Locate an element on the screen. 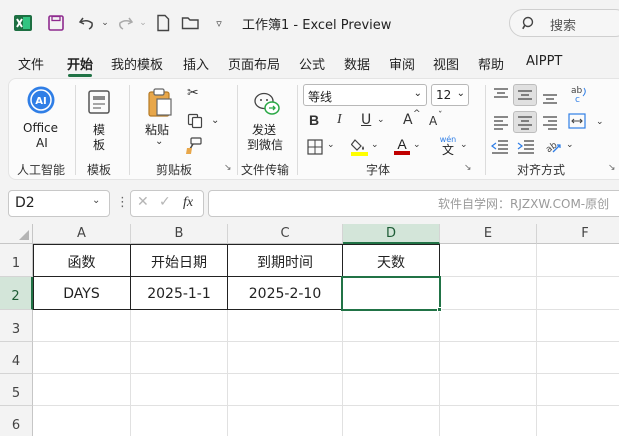 The height and width of the screenshot is (436, 619). font-color-icon: A is located at coordinates (402, 148).